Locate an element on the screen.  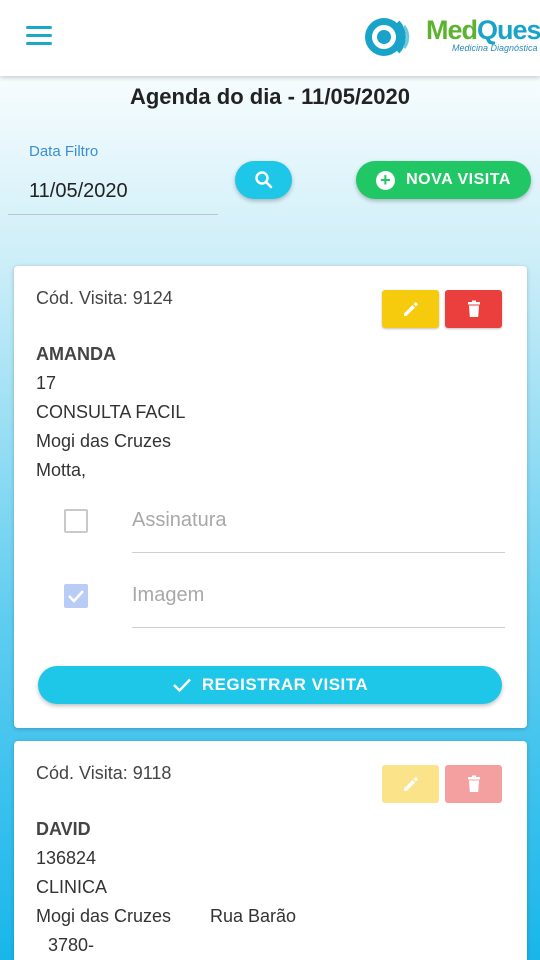
patient-name: AMANDA is located at coordinates (76, 354).